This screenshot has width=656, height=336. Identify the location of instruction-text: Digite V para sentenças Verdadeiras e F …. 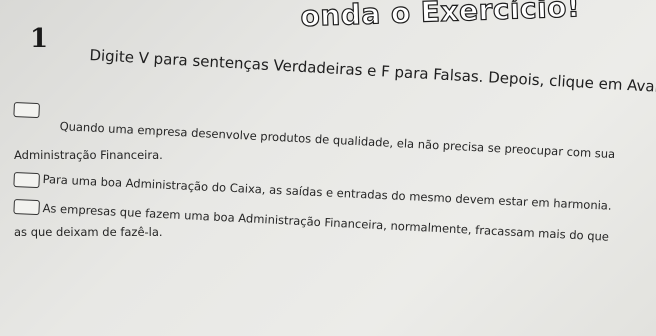
(372, 72).